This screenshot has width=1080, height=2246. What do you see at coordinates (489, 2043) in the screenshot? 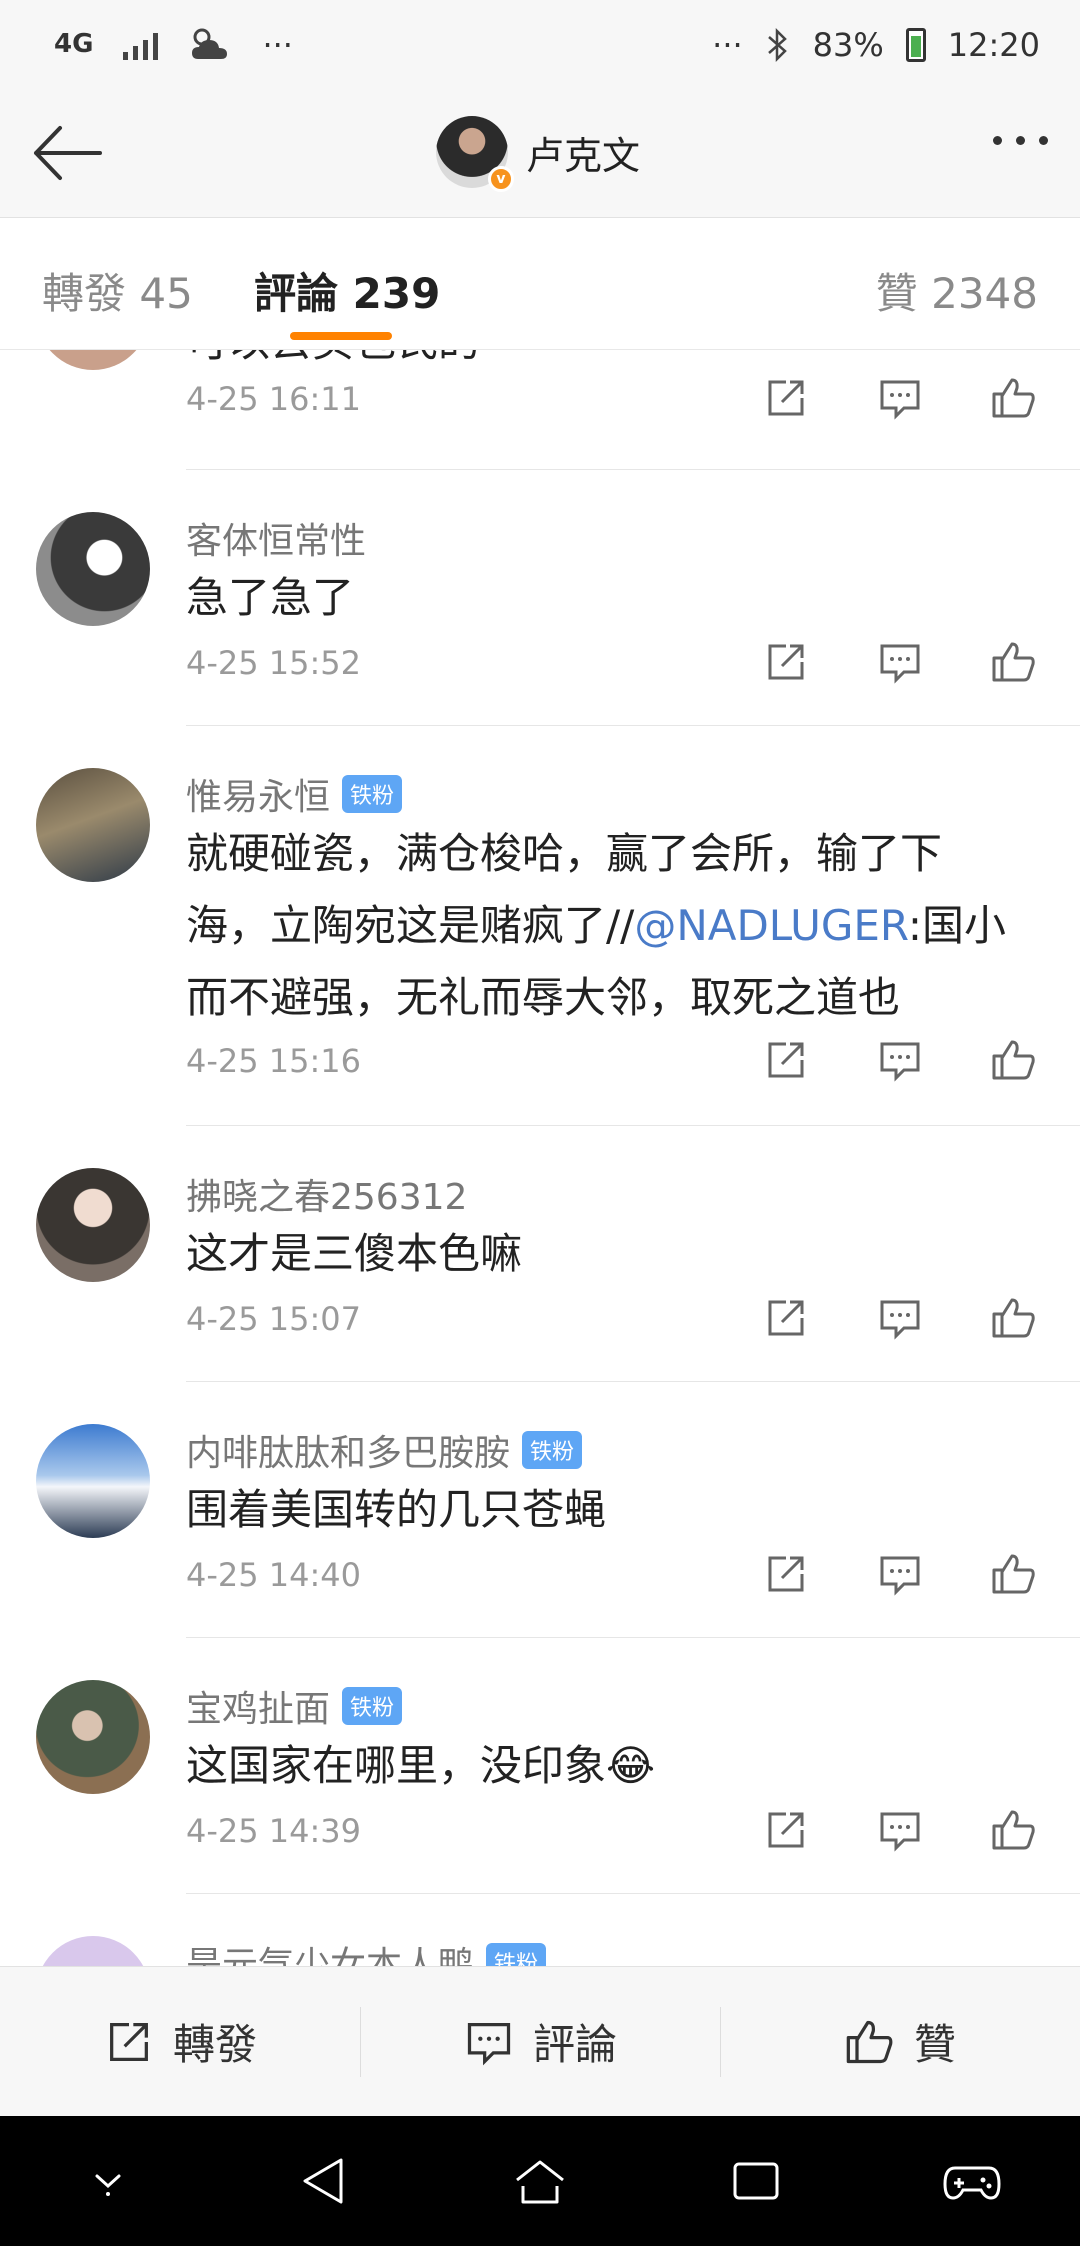
I see `comment-icon` at bounding box center [489, 2043].